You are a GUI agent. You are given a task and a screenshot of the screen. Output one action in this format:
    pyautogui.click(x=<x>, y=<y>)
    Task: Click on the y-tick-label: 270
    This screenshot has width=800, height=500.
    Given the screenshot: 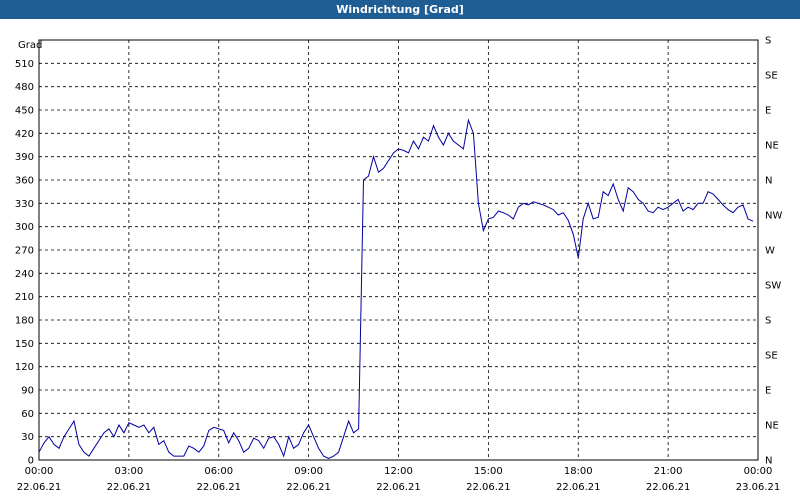 What is the action you would take?
    pyautogui.click(x=24, y=251)
    